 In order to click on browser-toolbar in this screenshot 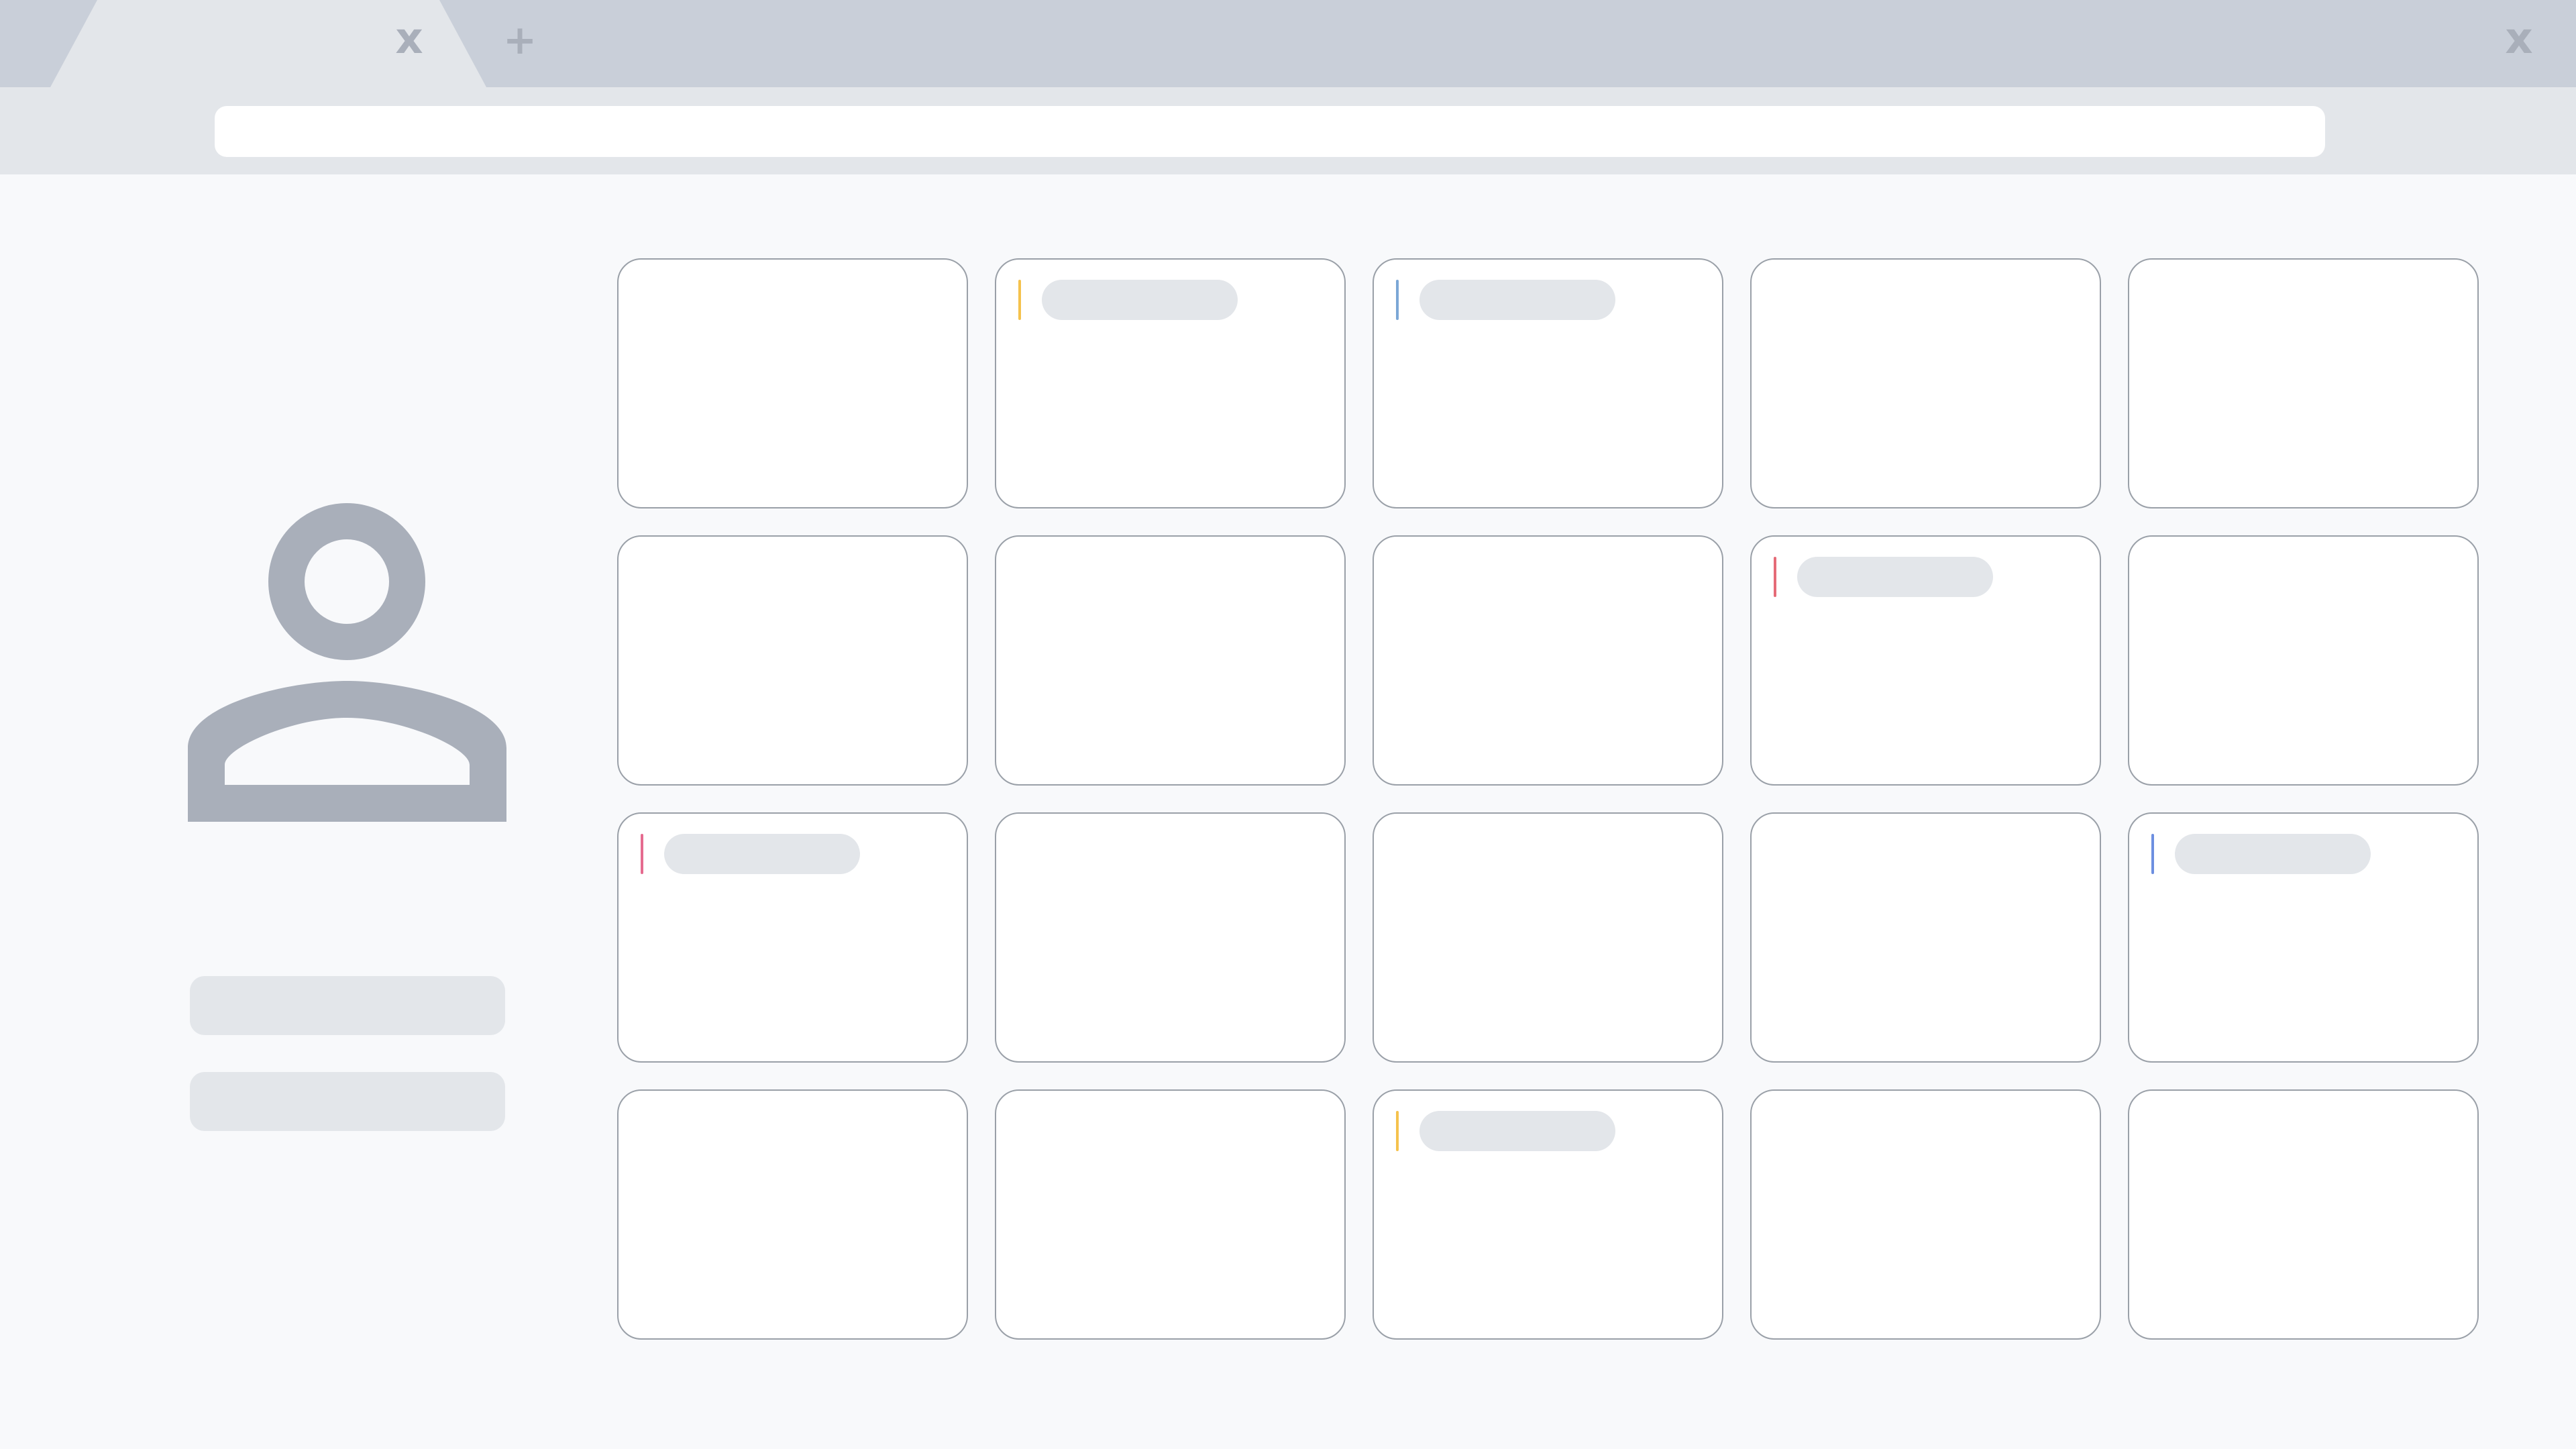, I will do `click(1288, 130)`.